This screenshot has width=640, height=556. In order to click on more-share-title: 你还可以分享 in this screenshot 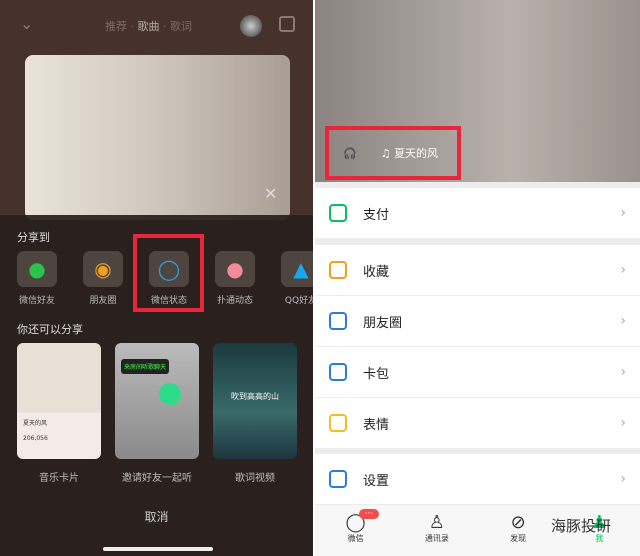, I will do `click(50, 329)`.